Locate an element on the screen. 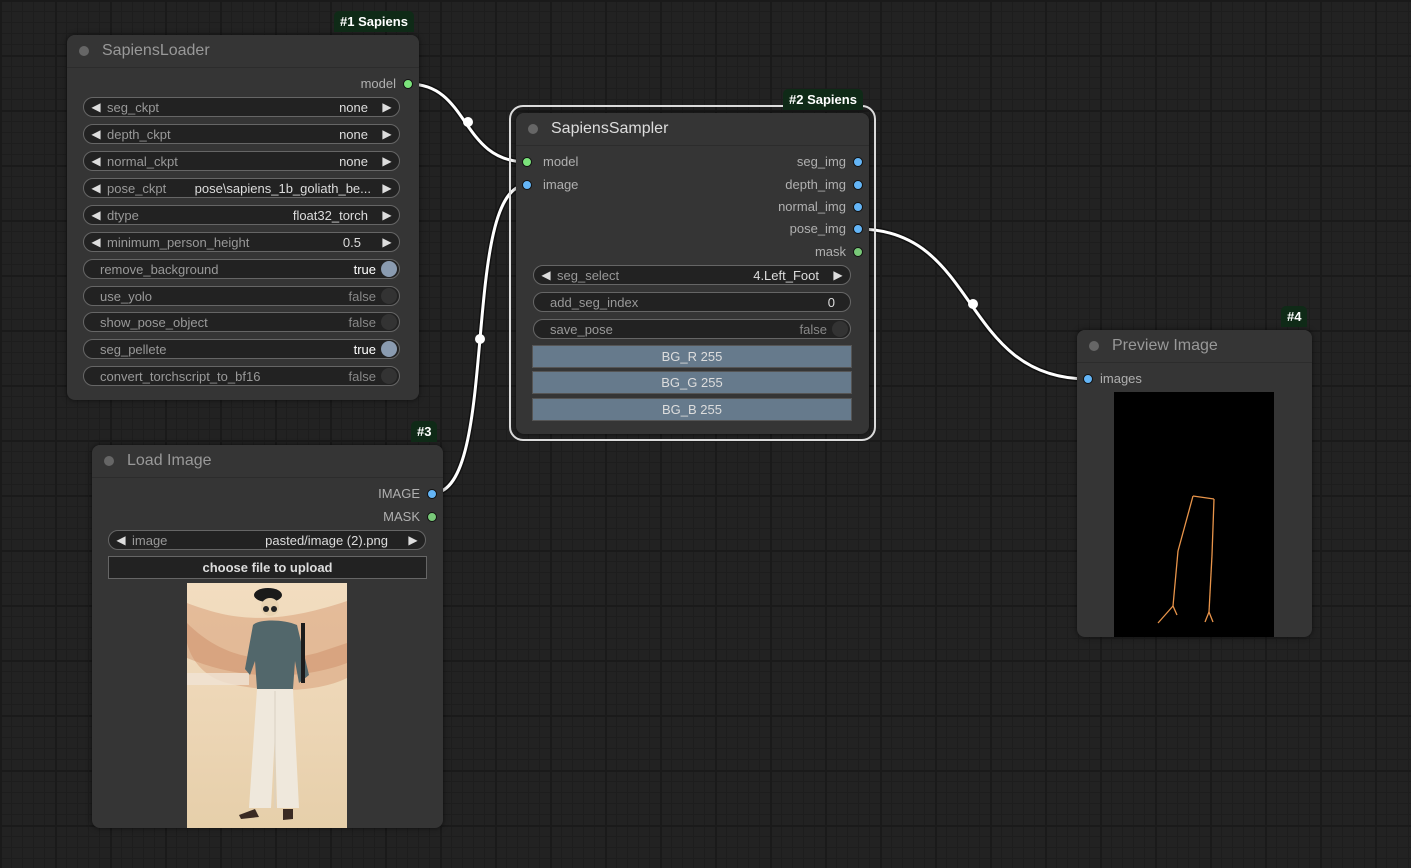  output-slot-normal-img: normal_img is located at coordinates (820, 207).